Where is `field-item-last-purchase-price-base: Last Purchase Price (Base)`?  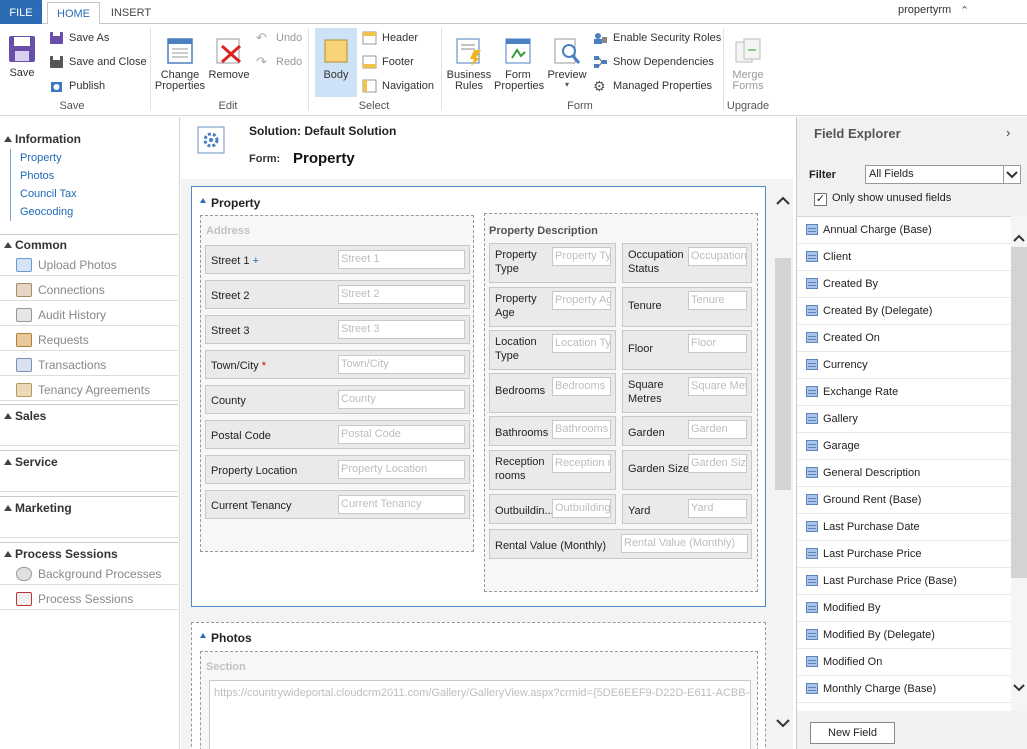
field-item-last-purchase-price-base: Last Purchase Price (Base) is located at coordinates (904, 581).